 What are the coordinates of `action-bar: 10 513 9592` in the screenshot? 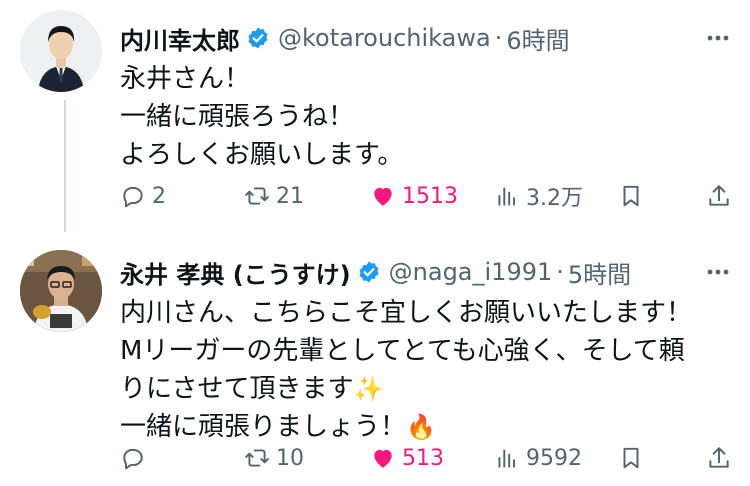 It's located at (435, 458).